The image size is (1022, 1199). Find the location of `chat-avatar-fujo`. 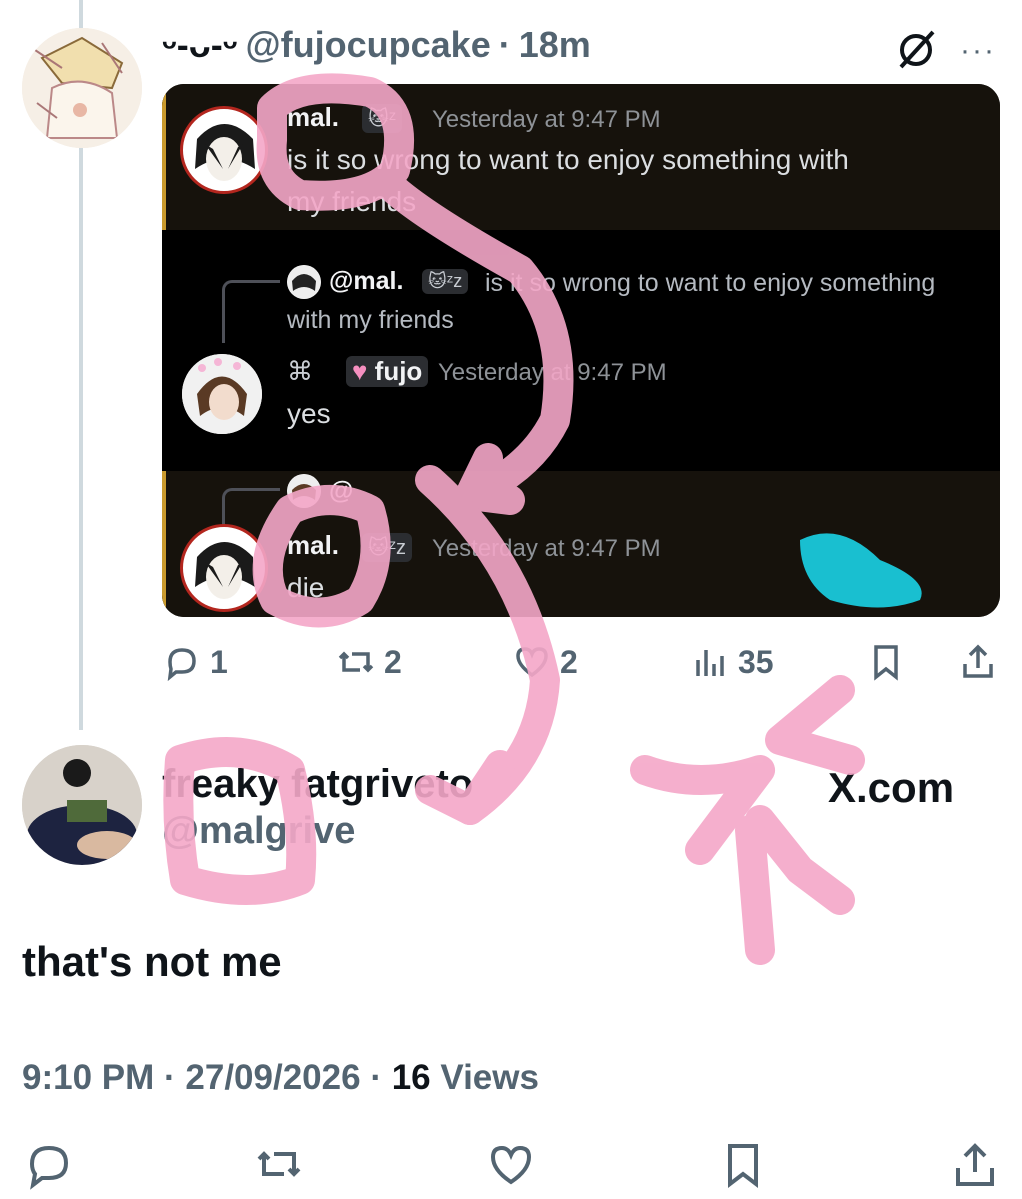

chat-avatar-fujo is located at coordinates (222, 394).